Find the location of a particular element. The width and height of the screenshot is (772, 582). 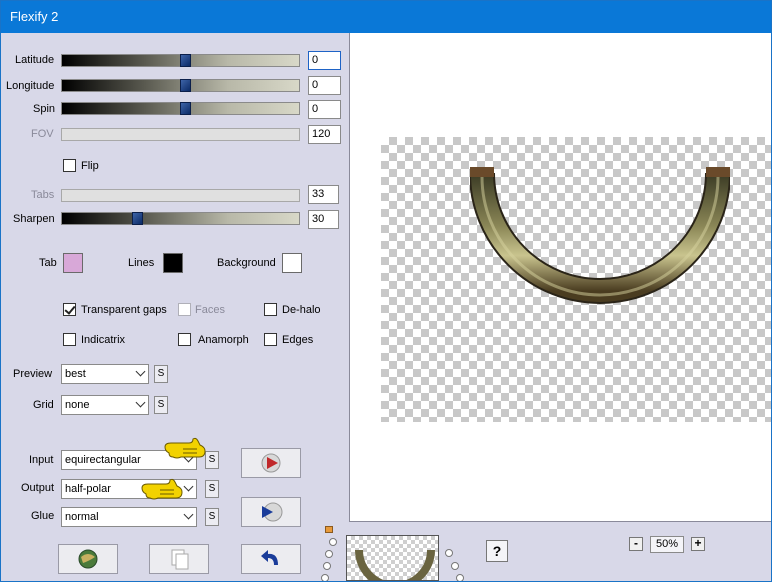

indicatrix-label: Indicatrix is located at coordinates (103, 340).